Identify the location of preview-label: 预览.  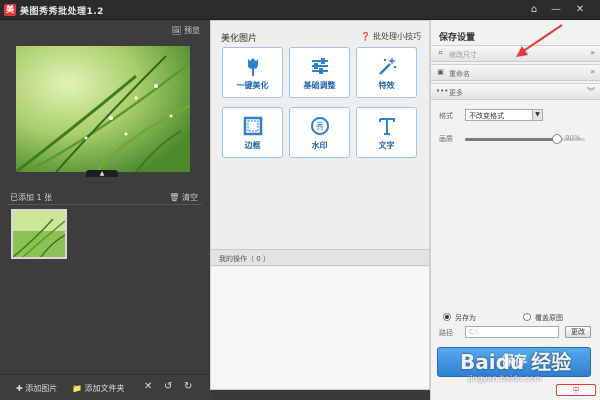
(192, 30).